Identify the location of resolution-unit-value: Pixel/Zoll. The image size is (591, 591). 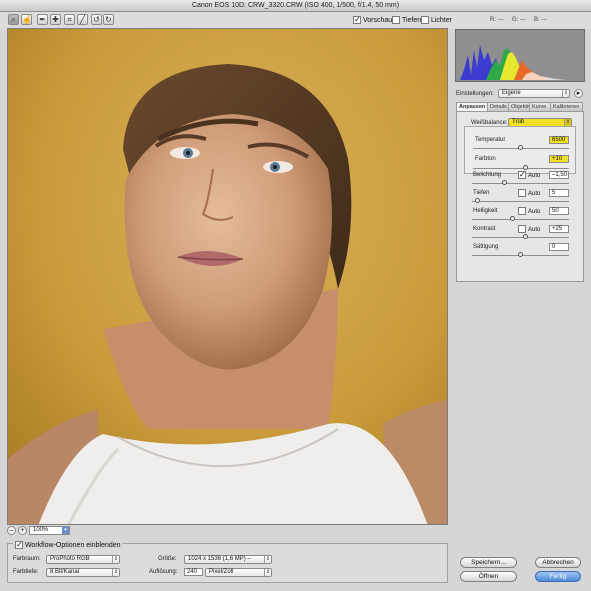
(221, 572).